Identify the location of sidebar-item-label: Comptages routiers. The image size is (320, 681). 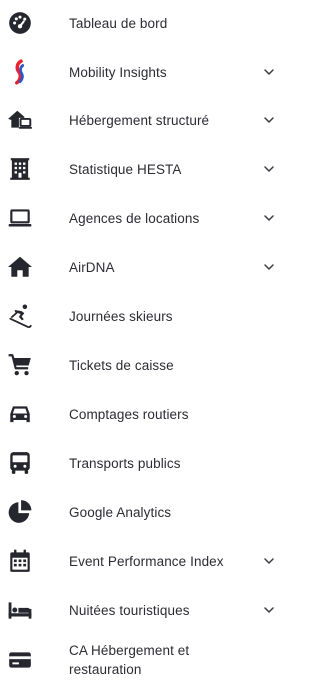
(129, 414).